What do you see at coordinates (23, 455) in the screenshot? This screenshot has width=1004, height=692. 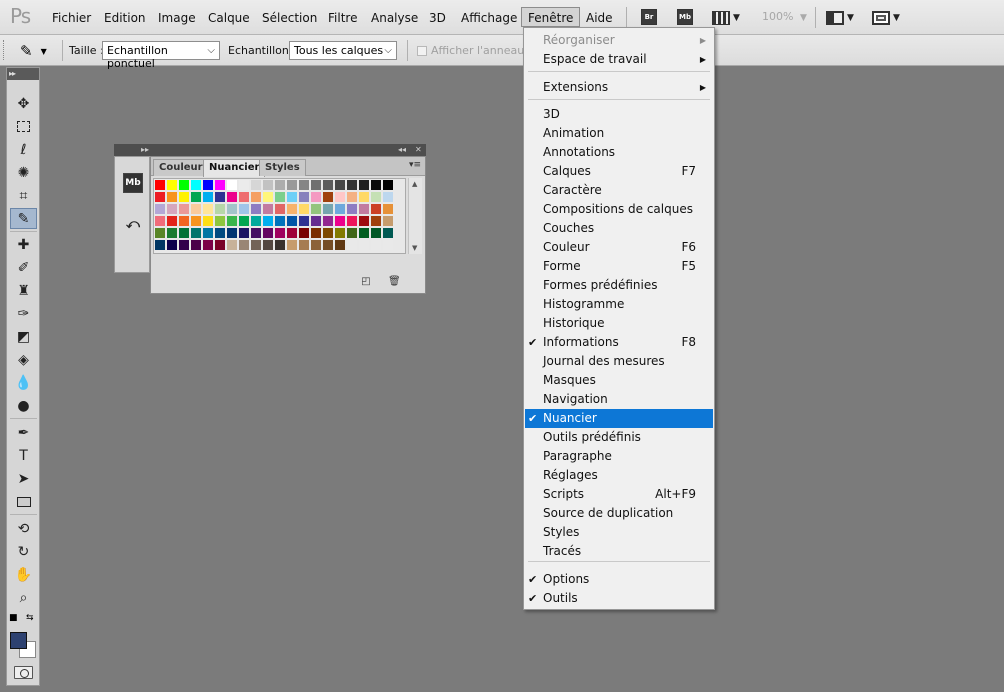 I see `type-tool-icon: T` at bounding box center [23, 455].